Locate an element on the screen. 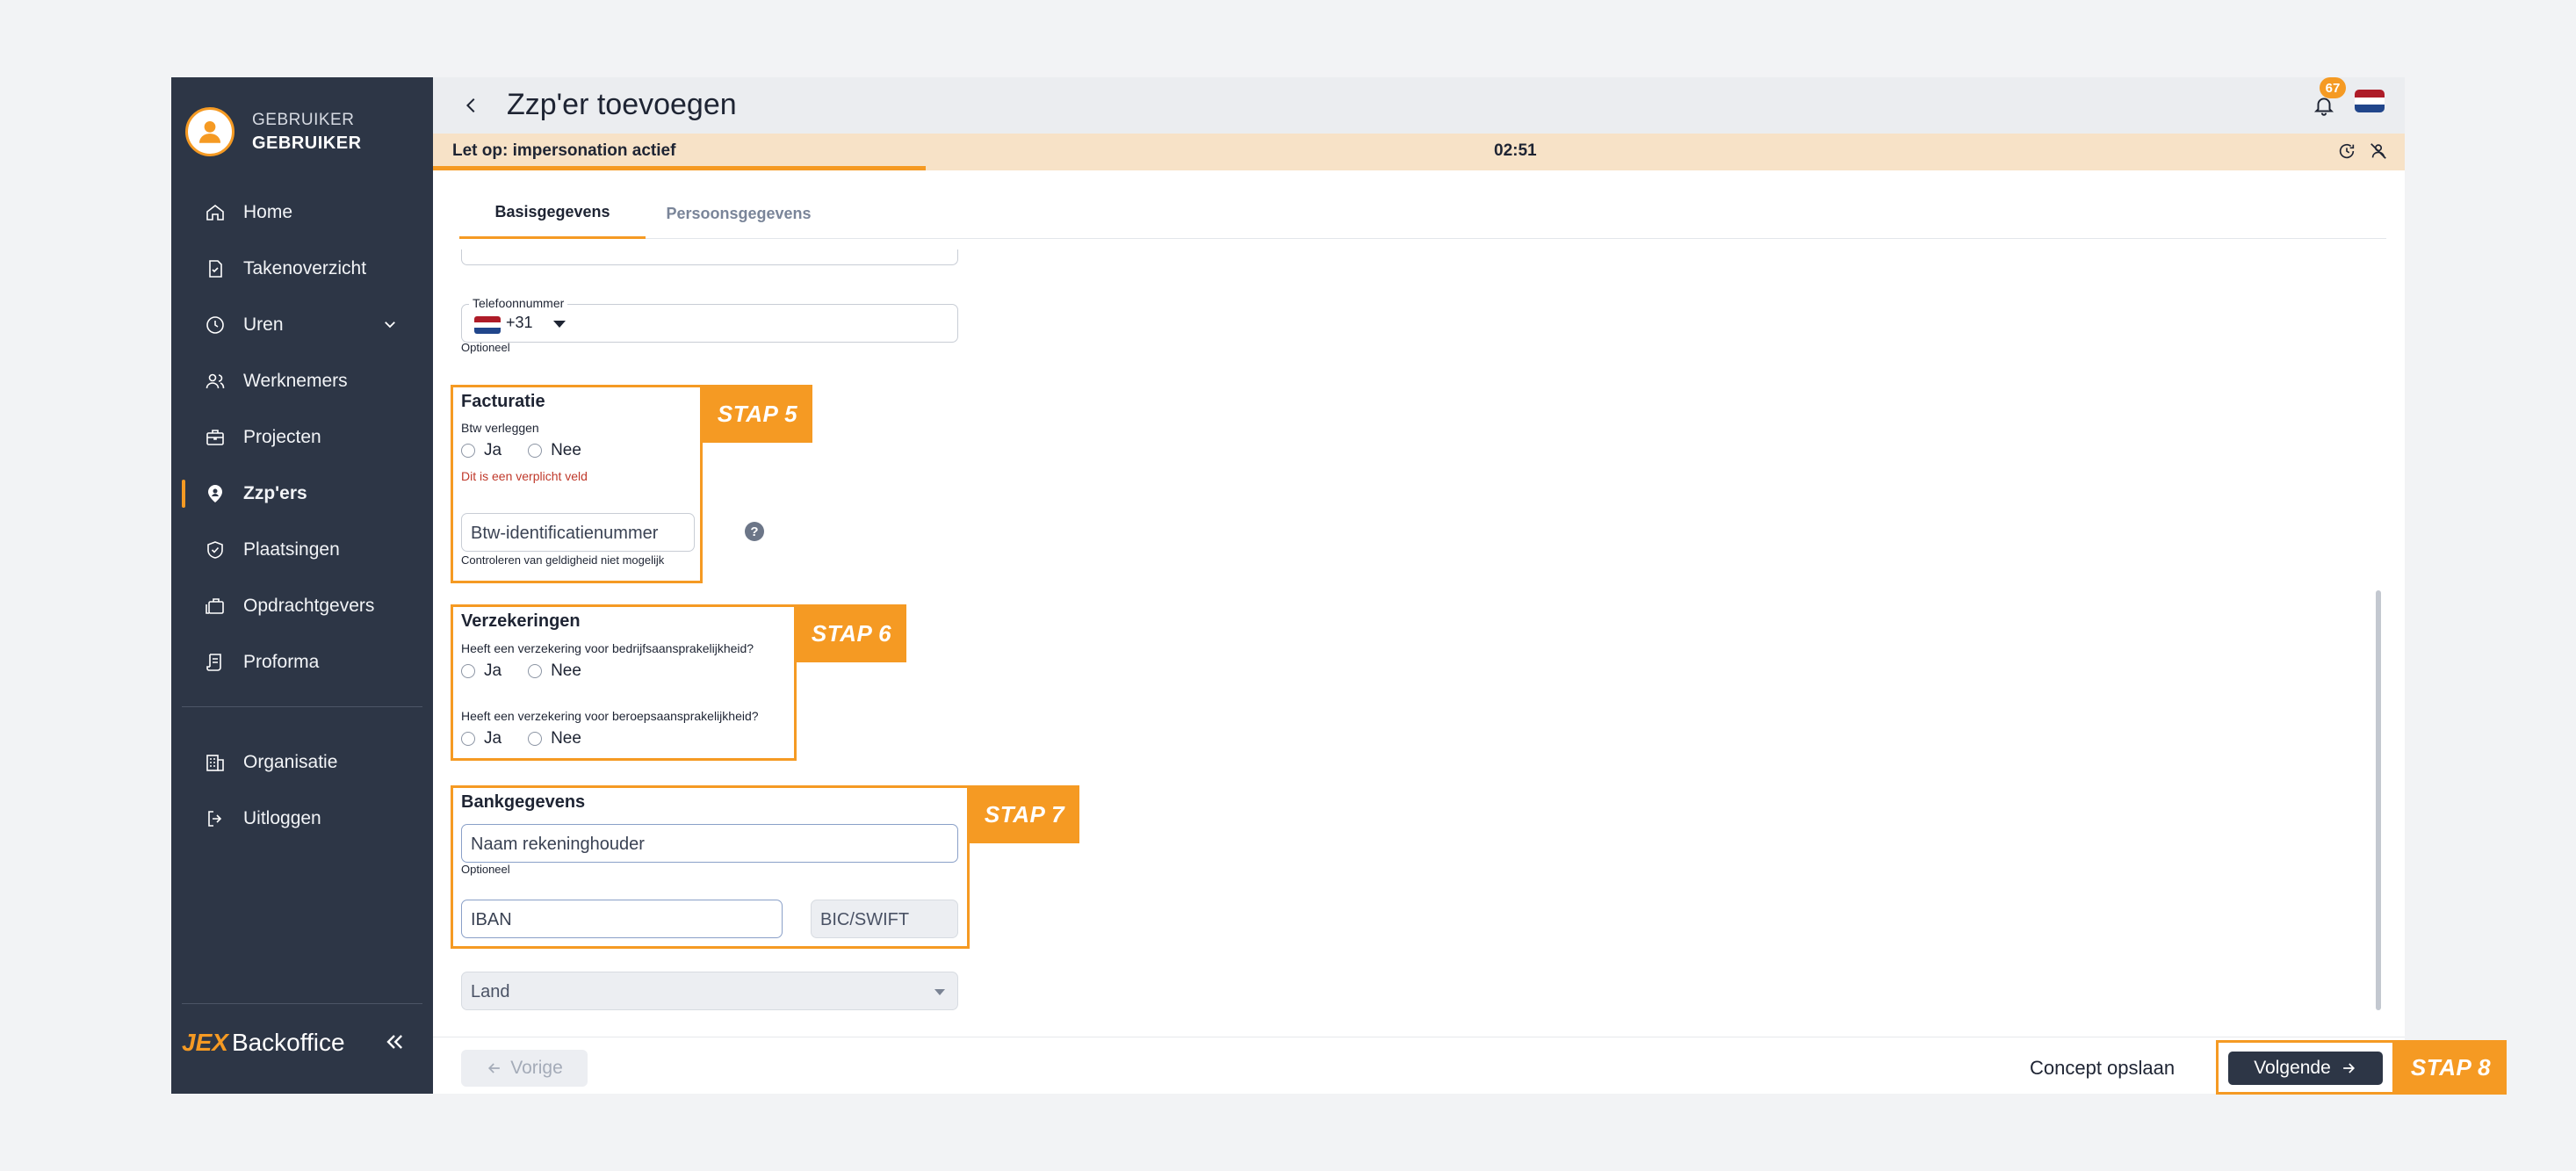 The image size is (2576, 1171). next-button: Volgende is located at coordinates (2305, 1068).